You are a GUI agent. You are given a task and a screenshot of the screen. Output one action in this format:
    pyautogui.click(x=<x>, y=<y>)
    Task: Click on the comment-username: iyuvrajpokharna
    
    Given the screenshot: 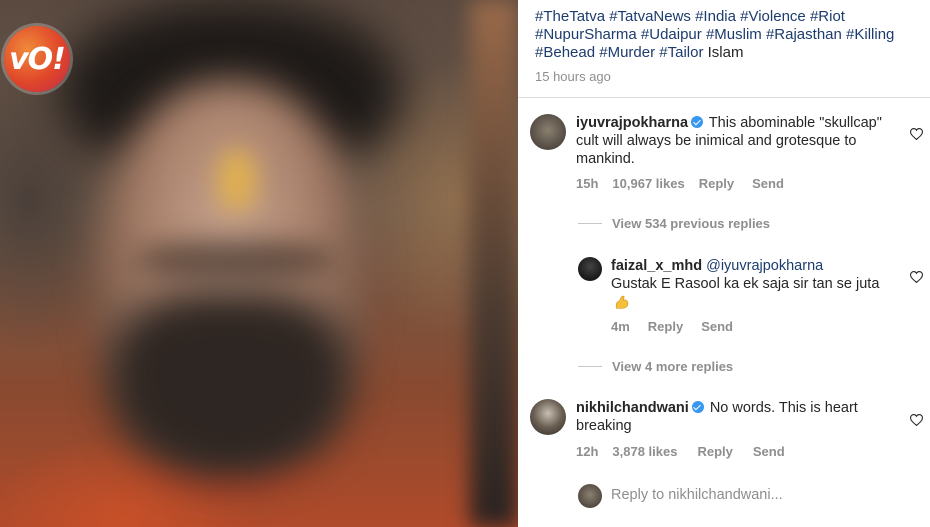 What is the action you would take?
    pyautogui.click(x=632, y=123)
    